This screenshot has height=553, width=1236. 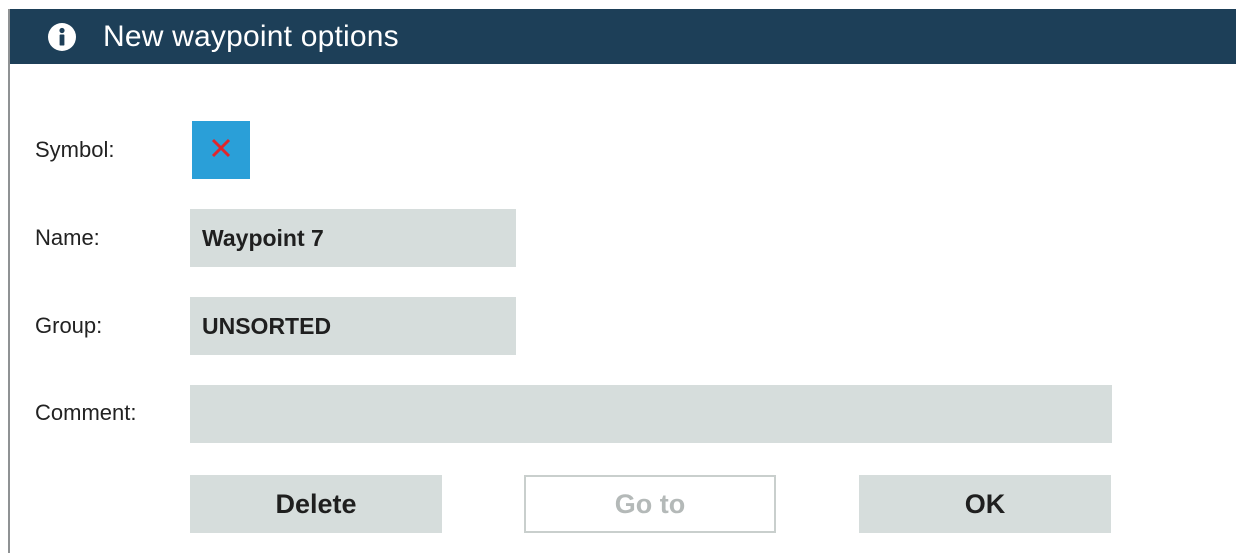 What do you see at coordinates (650, 504) in the screenshot?
I see `go-to-button: Go to` at bounding box center [650, 504].